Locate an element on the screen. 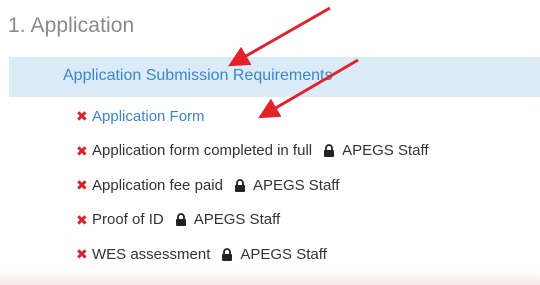 This screenshot has width=540, height=285. requirement-label: Application form completed in full is located at coordinates (202, 151).